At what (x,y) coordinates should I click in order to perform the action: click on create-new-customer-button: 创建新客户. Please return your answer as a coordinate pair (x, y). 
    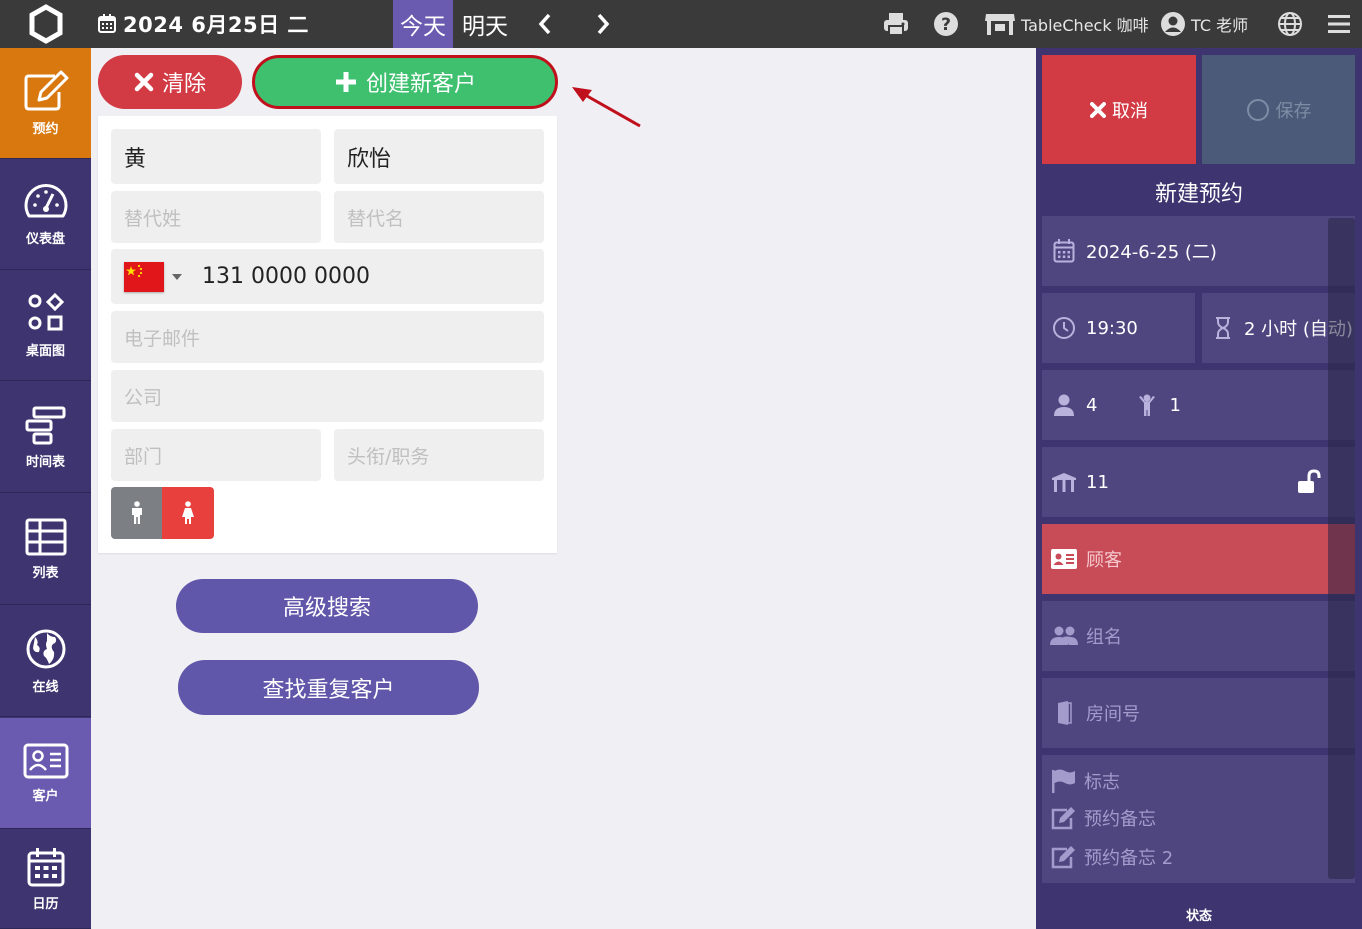
    Looking at the image, I should click on (405, 82).